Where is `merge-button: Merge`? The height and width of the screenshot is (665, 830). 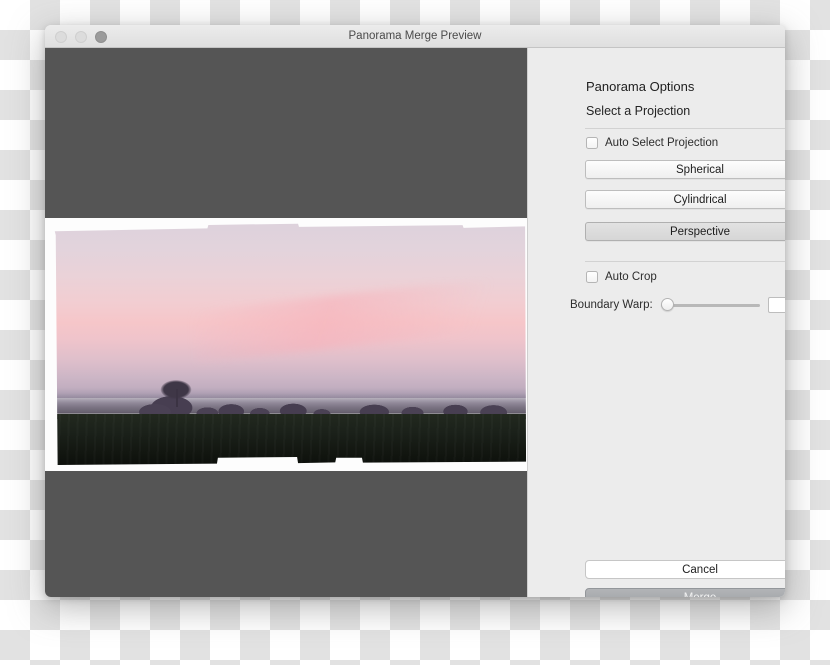 merge-button: Merge is located at coordinates (685, 592).